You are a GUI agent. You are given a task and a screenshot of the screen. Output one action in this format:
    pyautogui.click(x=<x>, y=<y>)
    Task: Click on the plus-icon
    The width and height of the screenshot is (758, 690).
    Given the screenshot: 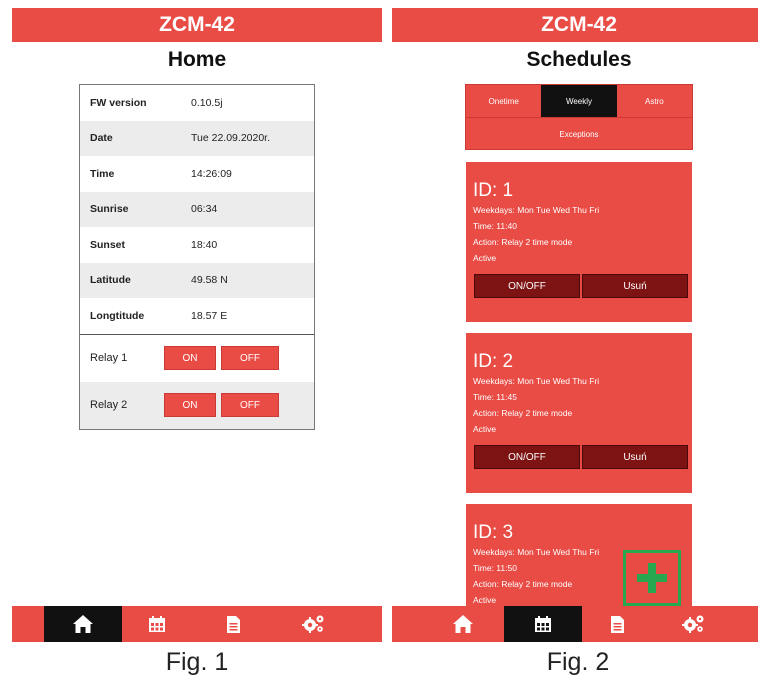 What is the action you would take?
    pyautogui.click(x=652, y=578)
    